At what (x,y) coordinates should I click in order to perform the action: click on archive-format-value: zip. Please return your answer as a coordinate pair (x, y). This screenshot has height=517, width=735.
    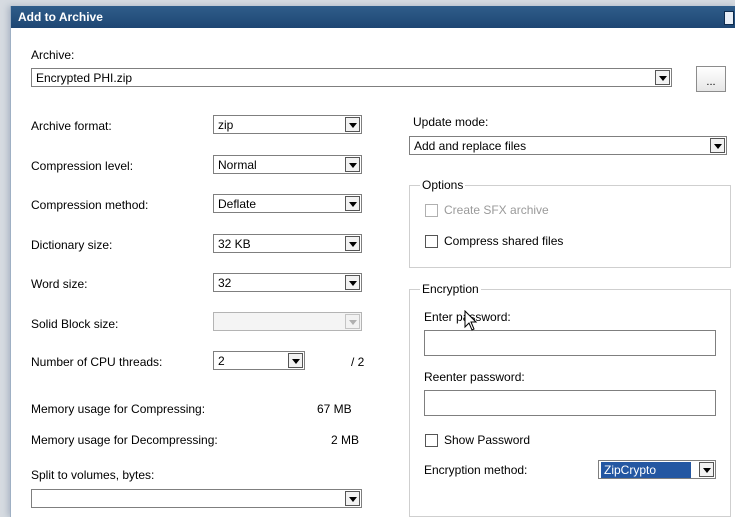
    Looking at the image, I should click on (226, 125).